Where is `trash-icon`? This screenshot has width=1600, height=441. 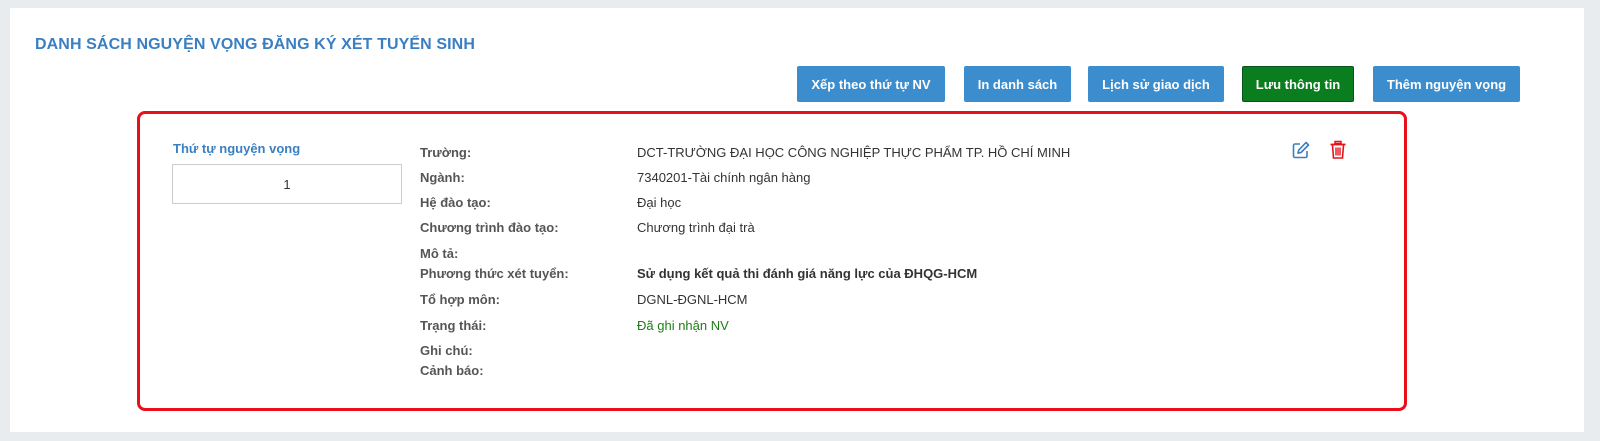
trash-icon is located at coordinates (1338, 150).